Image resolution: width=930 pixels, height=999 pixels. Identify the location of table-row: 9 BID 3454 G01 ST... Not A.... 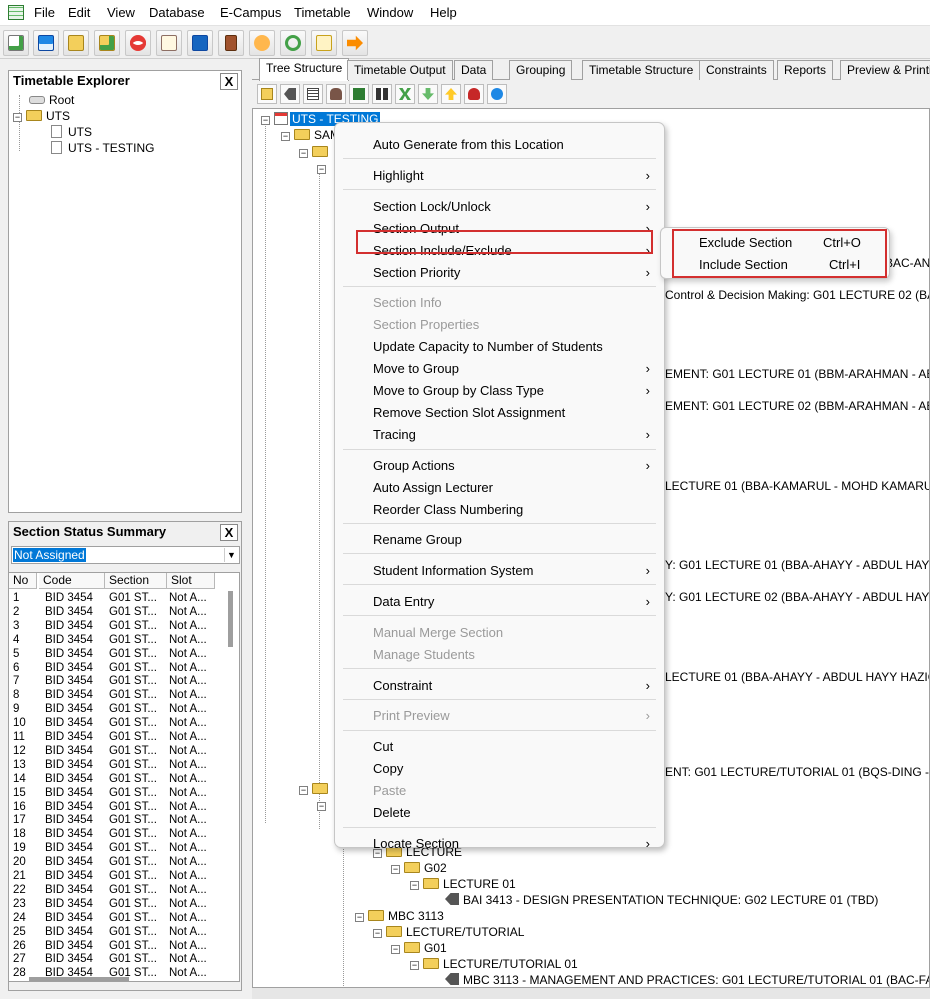
(114, 709).